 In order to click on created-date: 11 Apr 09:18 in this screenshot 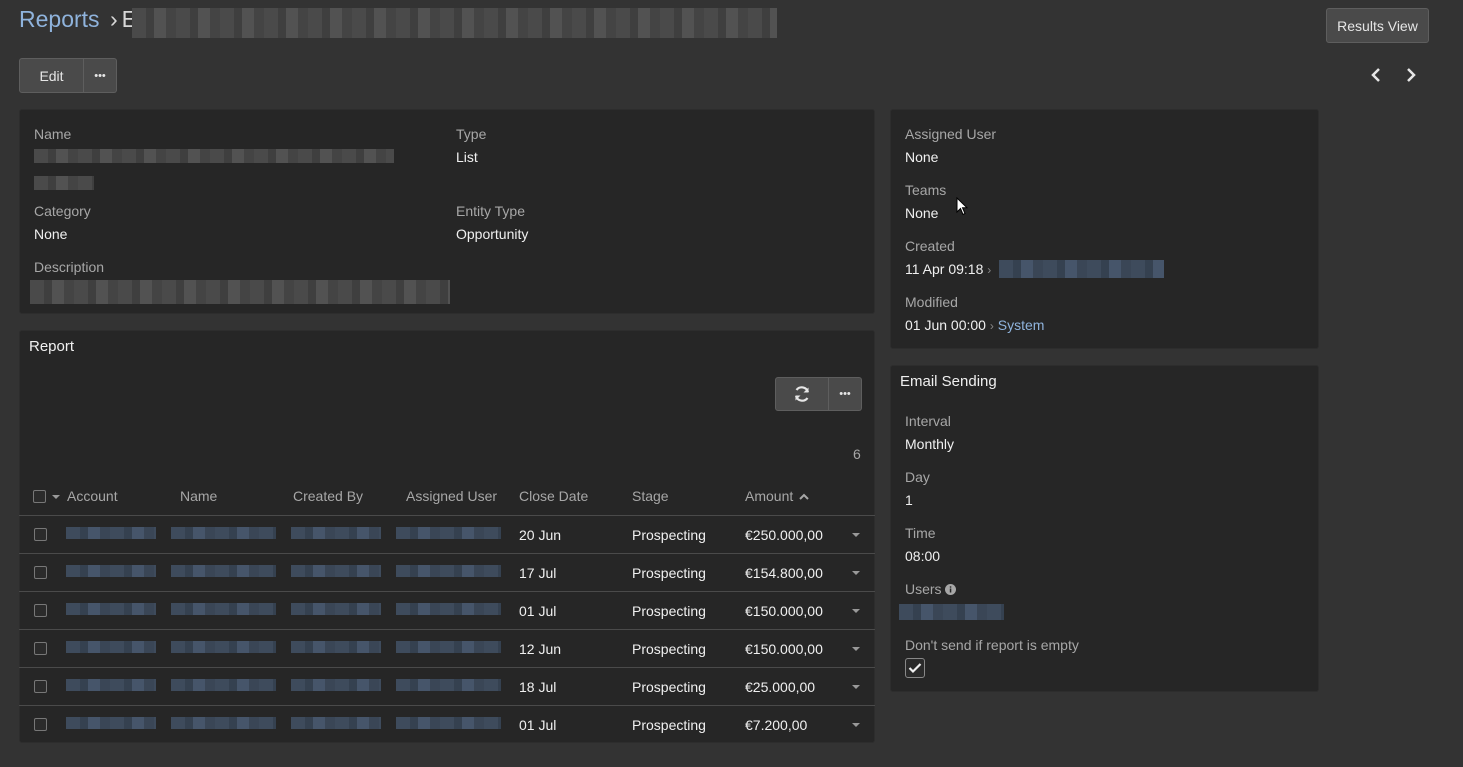, I will do `click(944, 269)`.